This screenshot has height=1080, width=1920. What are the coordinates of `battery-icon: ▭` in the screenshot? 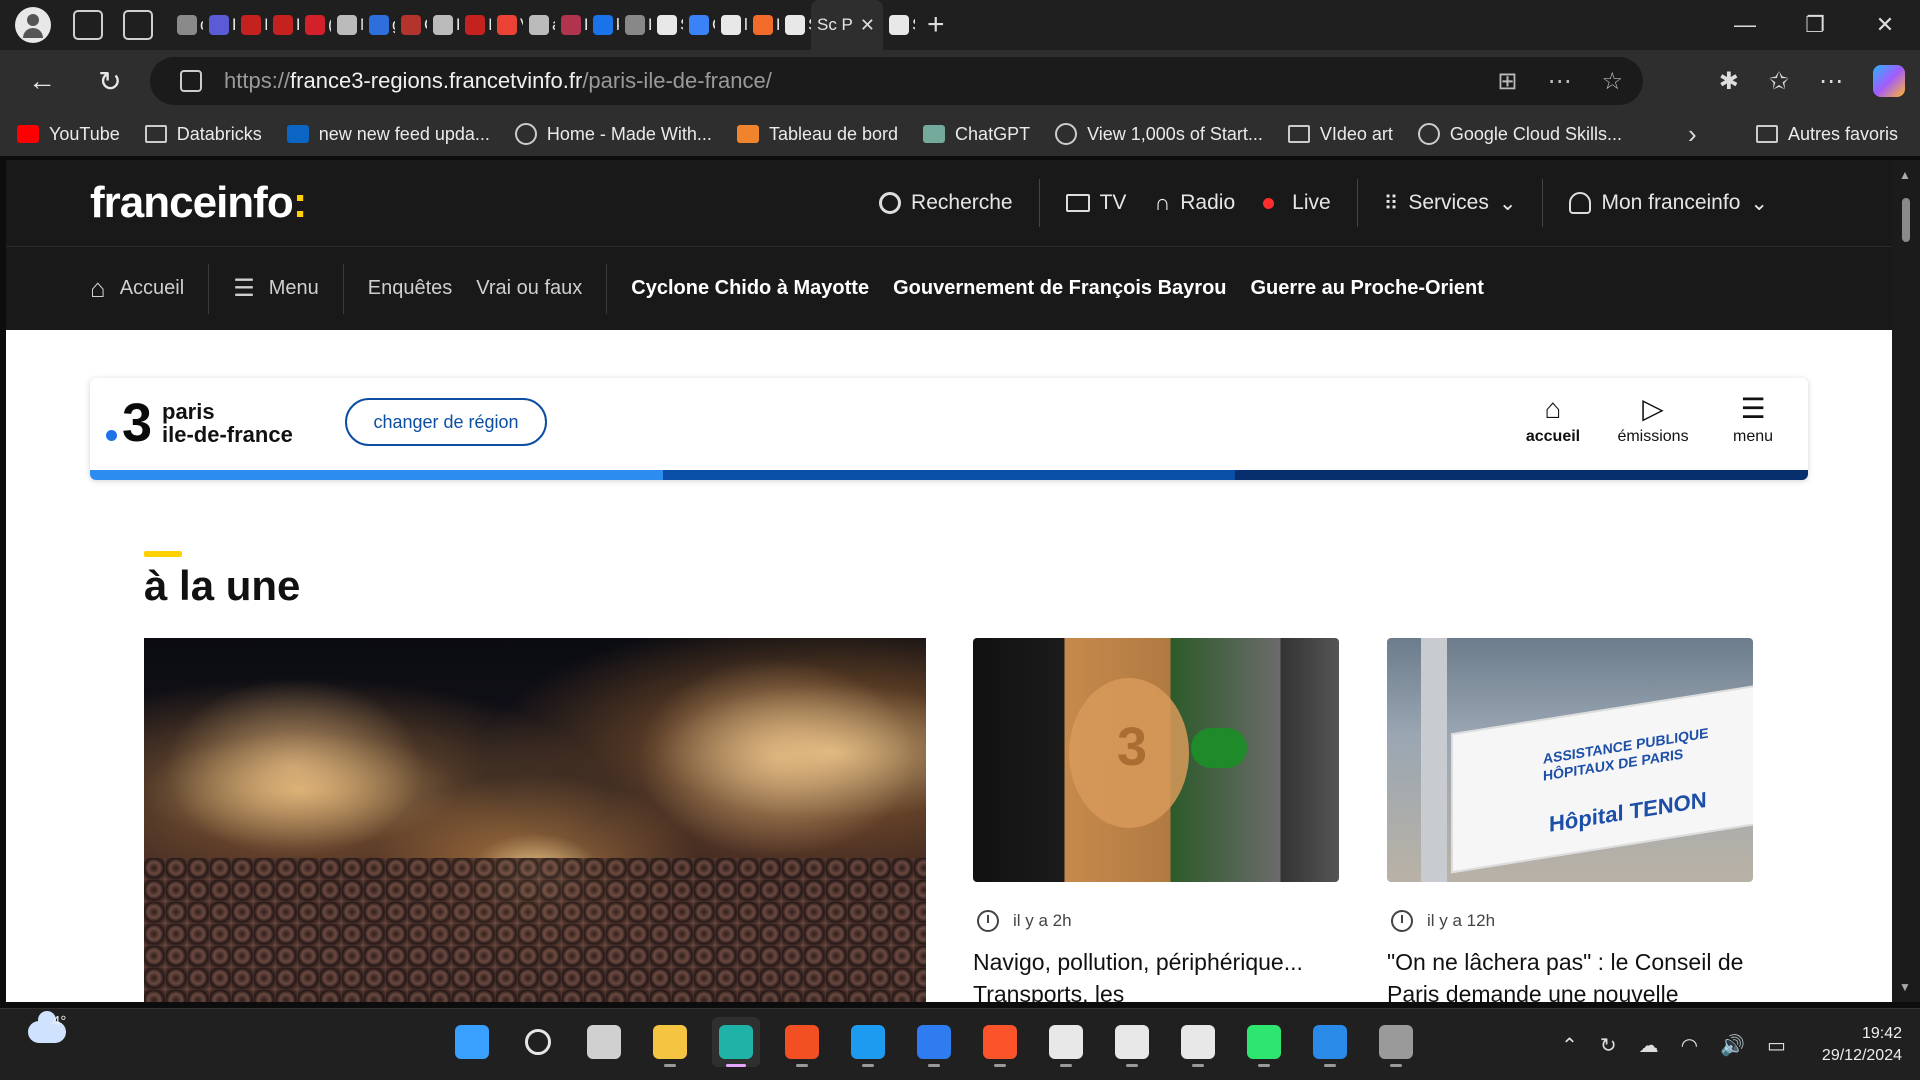 It's located at (1776, 1045).